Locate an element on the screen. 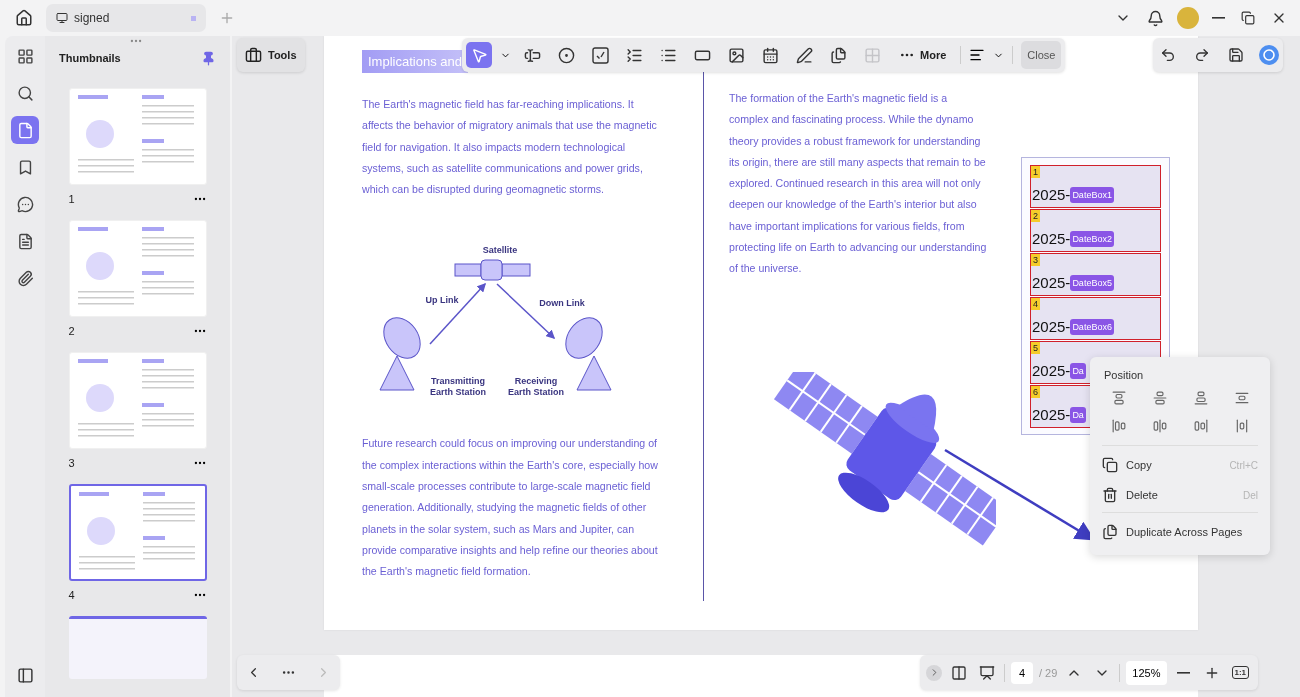 The width and height of the screenshot is (1300, 697). diagram-label: Up Link is located at coordinates (442, 301).